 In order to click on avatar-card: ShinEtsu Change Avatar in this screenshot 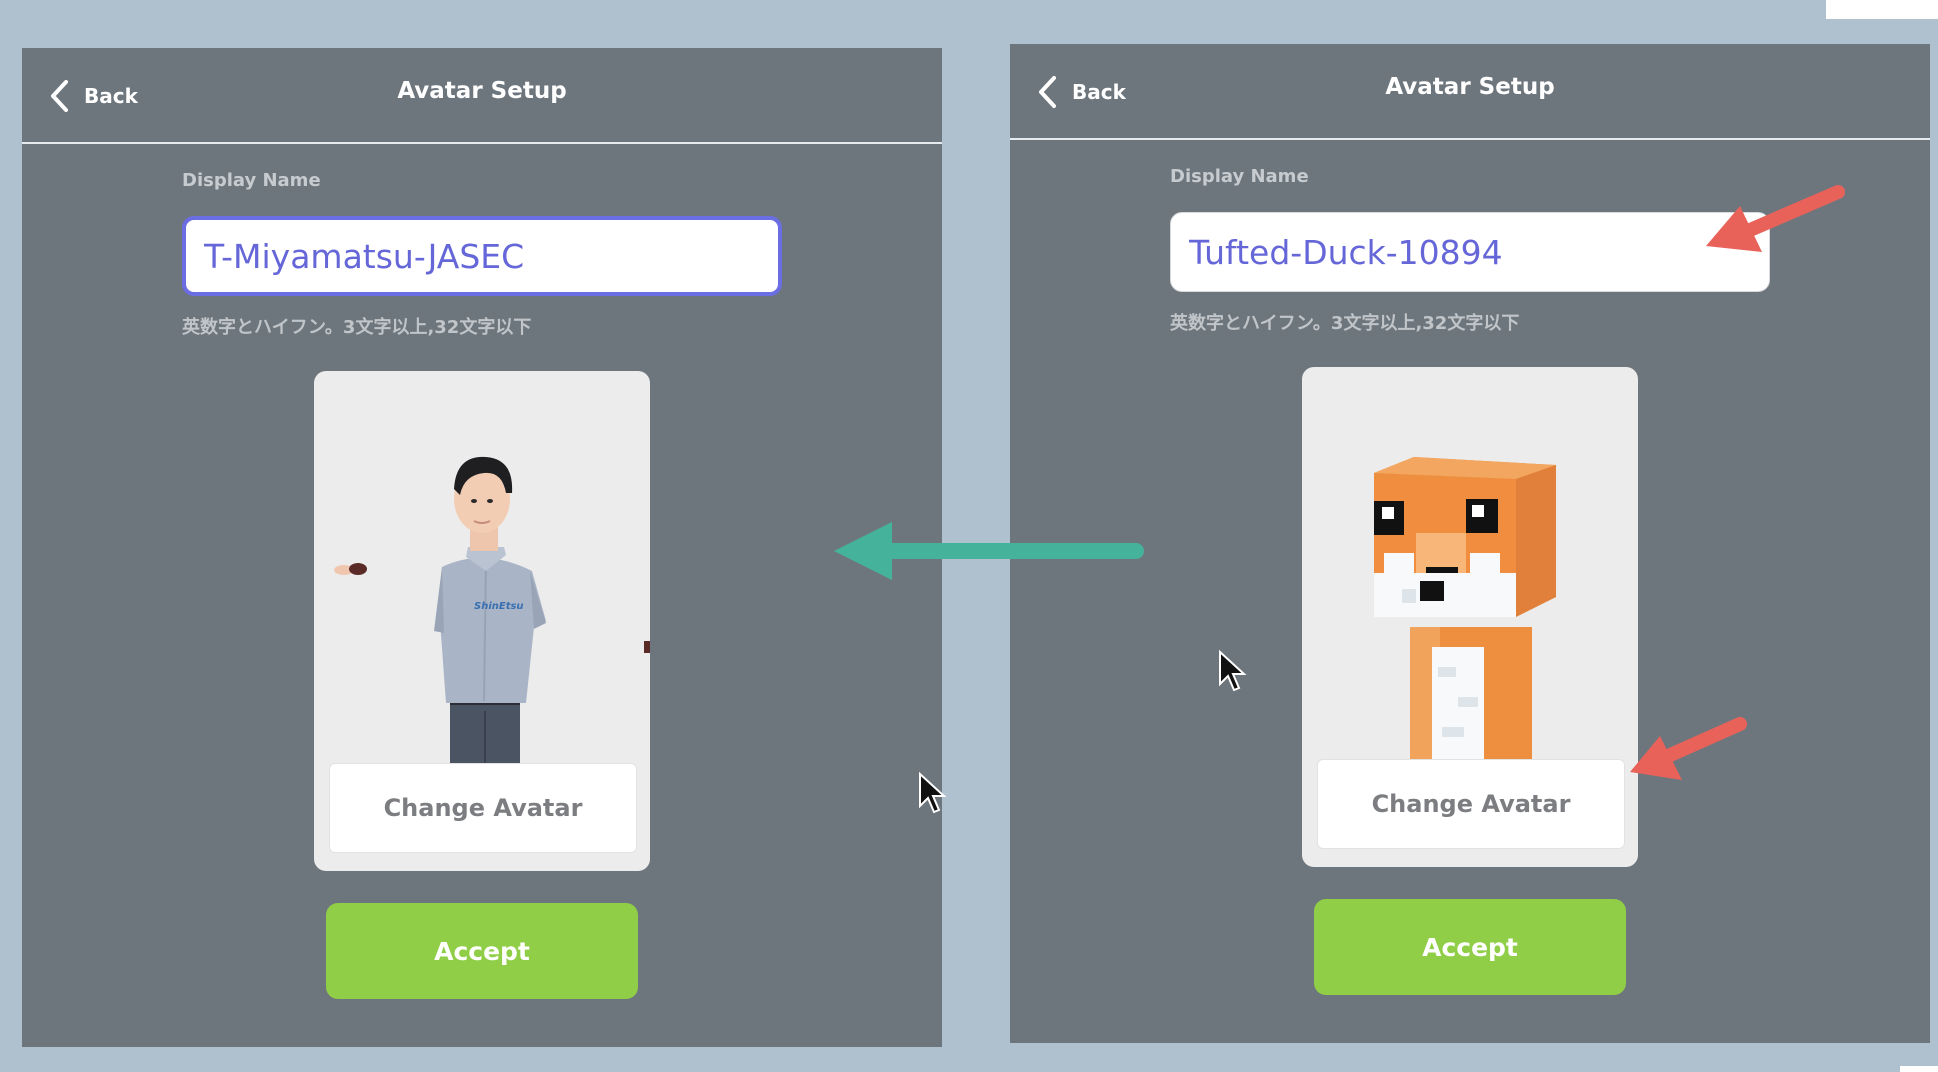, I will do `click(482, 621)`.